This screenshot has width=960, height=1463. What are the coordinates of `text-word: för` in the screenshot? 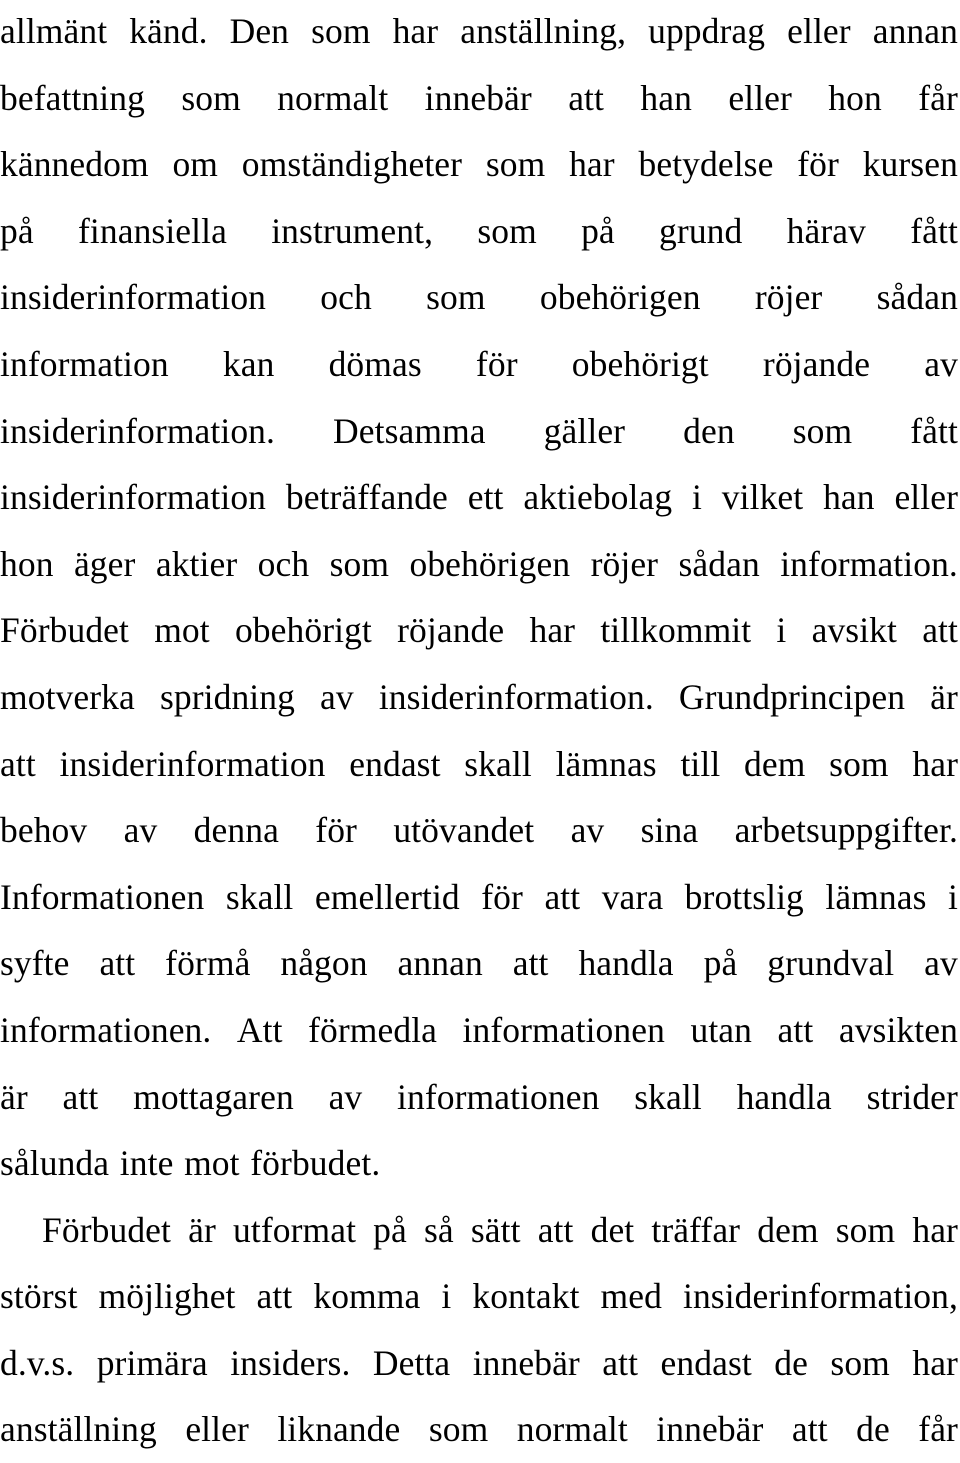 It's located at (502, 896).